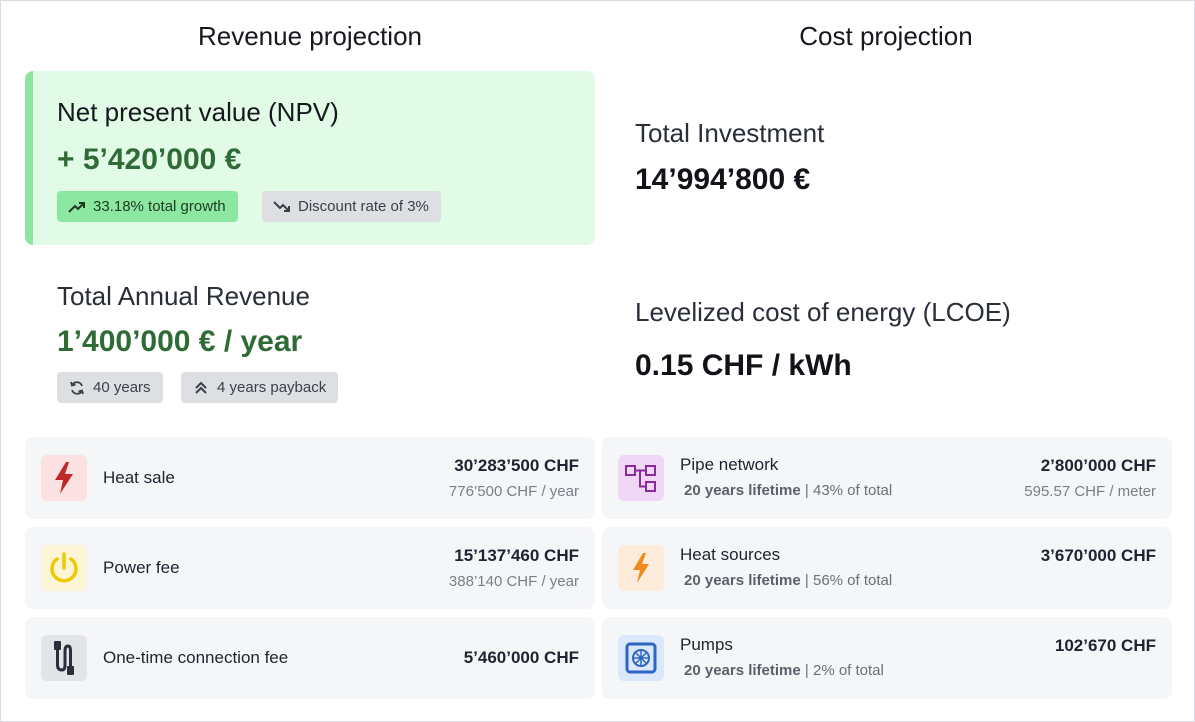 The image size is (1195, 722). I want to click on npv-value: + 5’420’000 €, so click(149, 159).